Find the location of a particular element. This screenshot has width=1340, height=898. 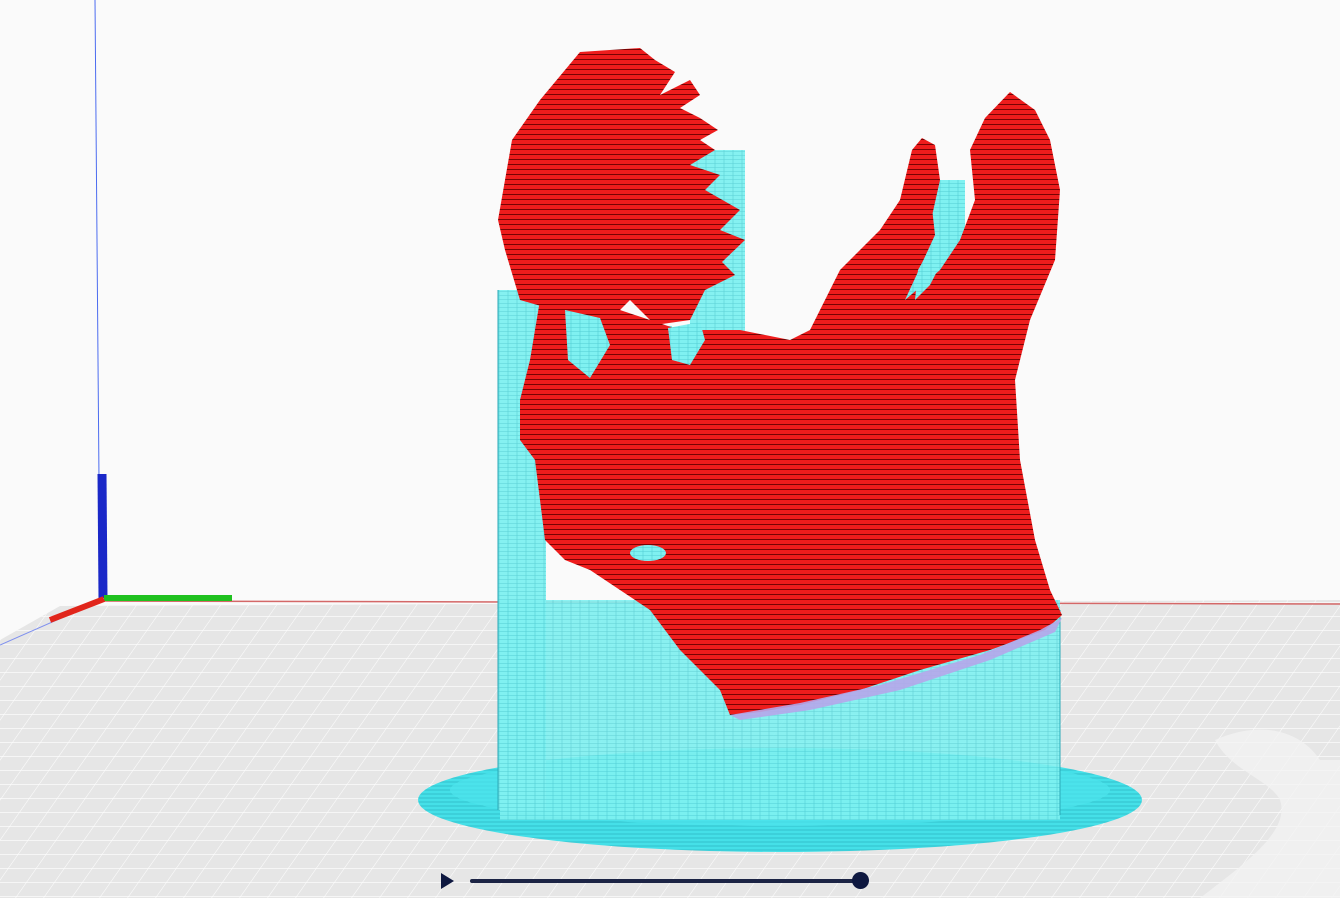

z-axis-icon is located at coordinates (102, 536).